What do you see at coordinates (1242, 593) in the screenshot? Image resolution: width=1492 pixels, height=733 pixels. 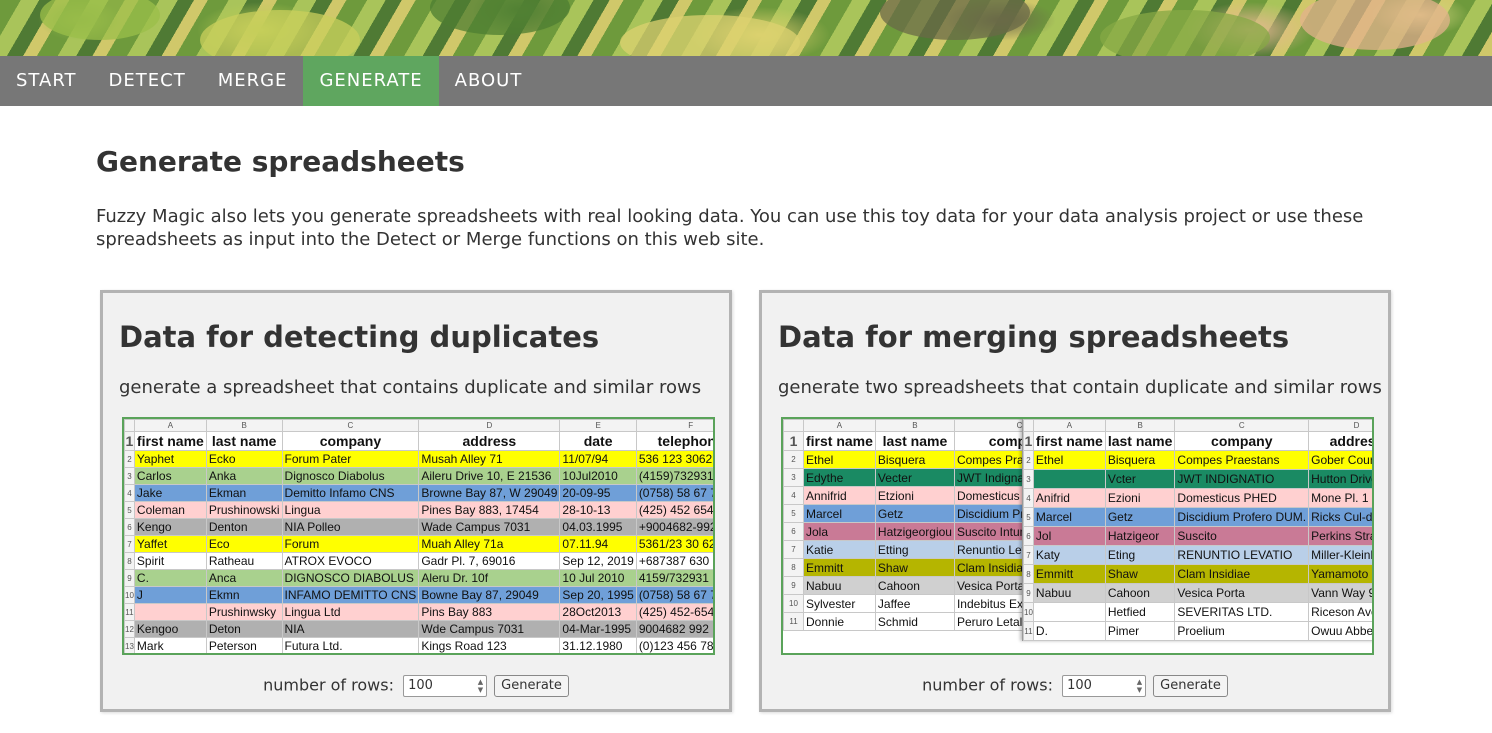 I see `sheet-cell: Vesica Porta` at bounding box center [1242, 593].